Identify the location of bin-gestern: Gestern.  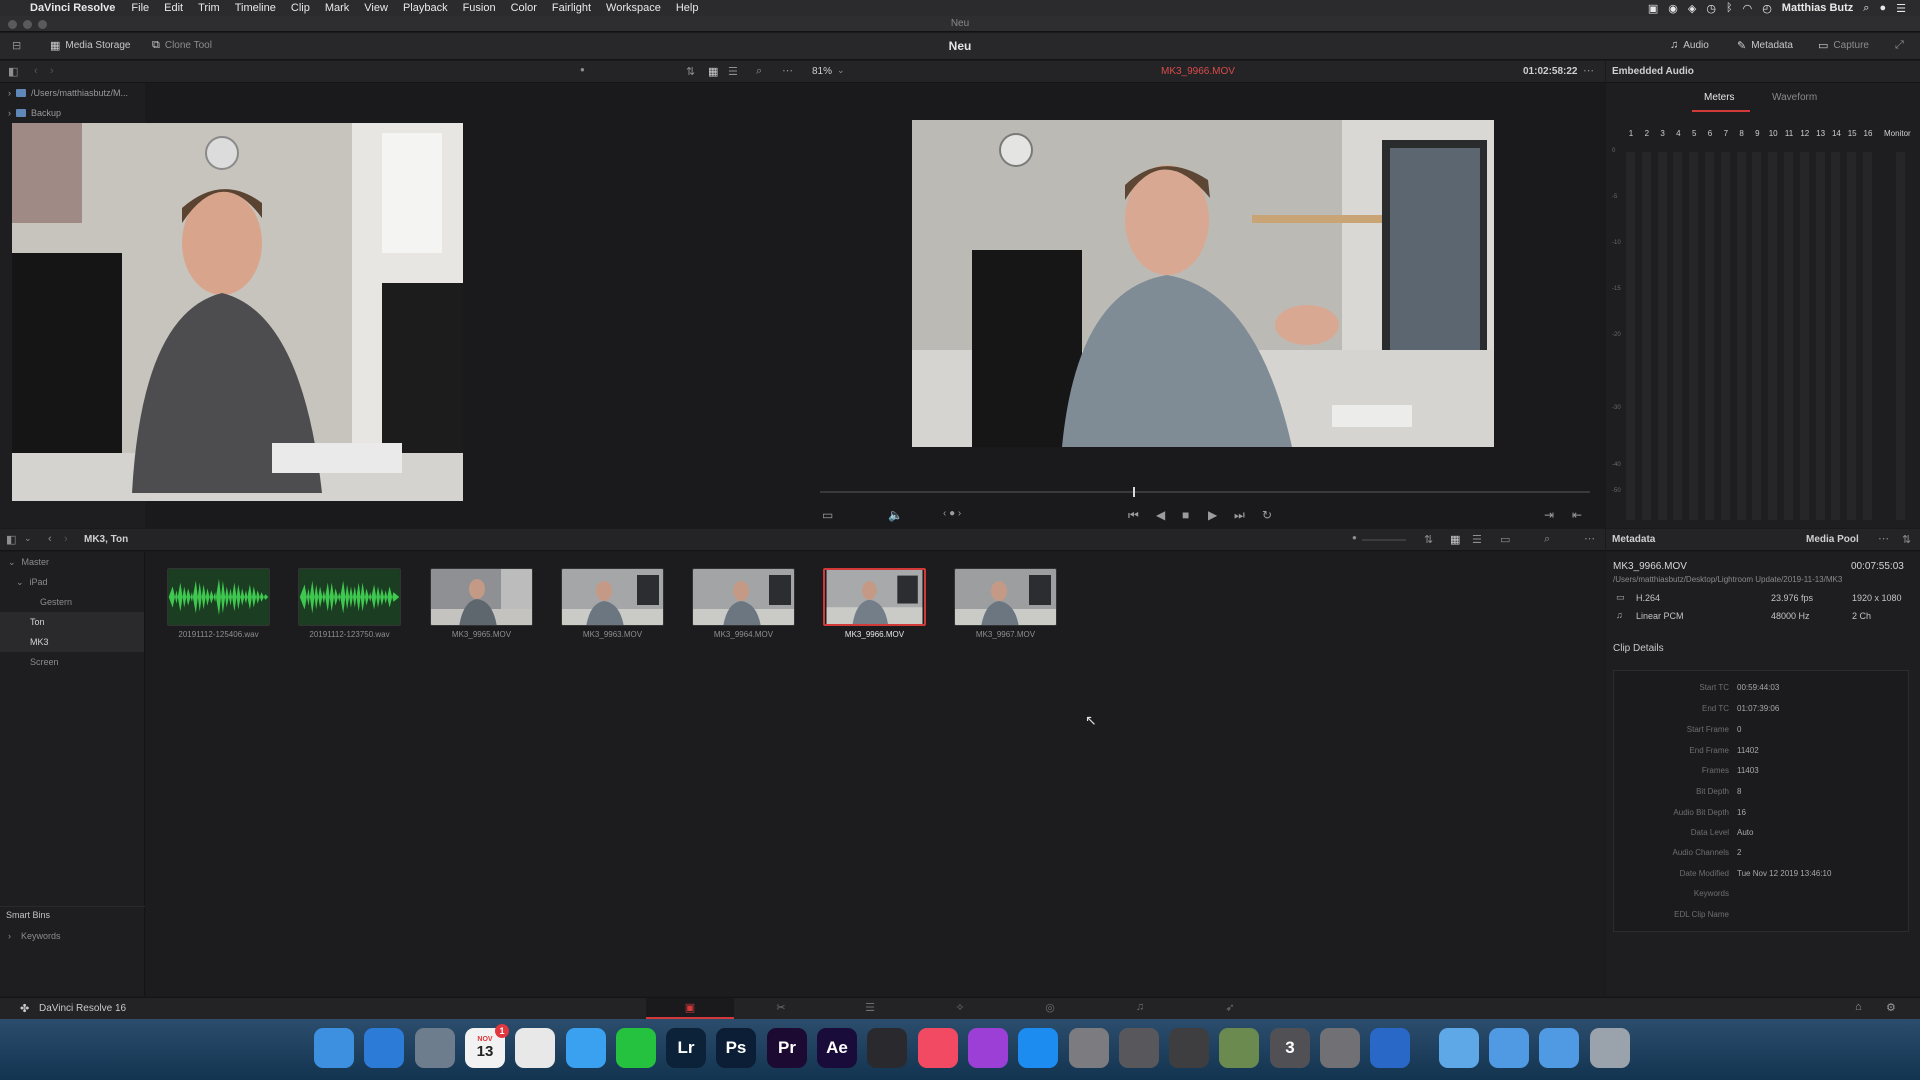
(72, 602).